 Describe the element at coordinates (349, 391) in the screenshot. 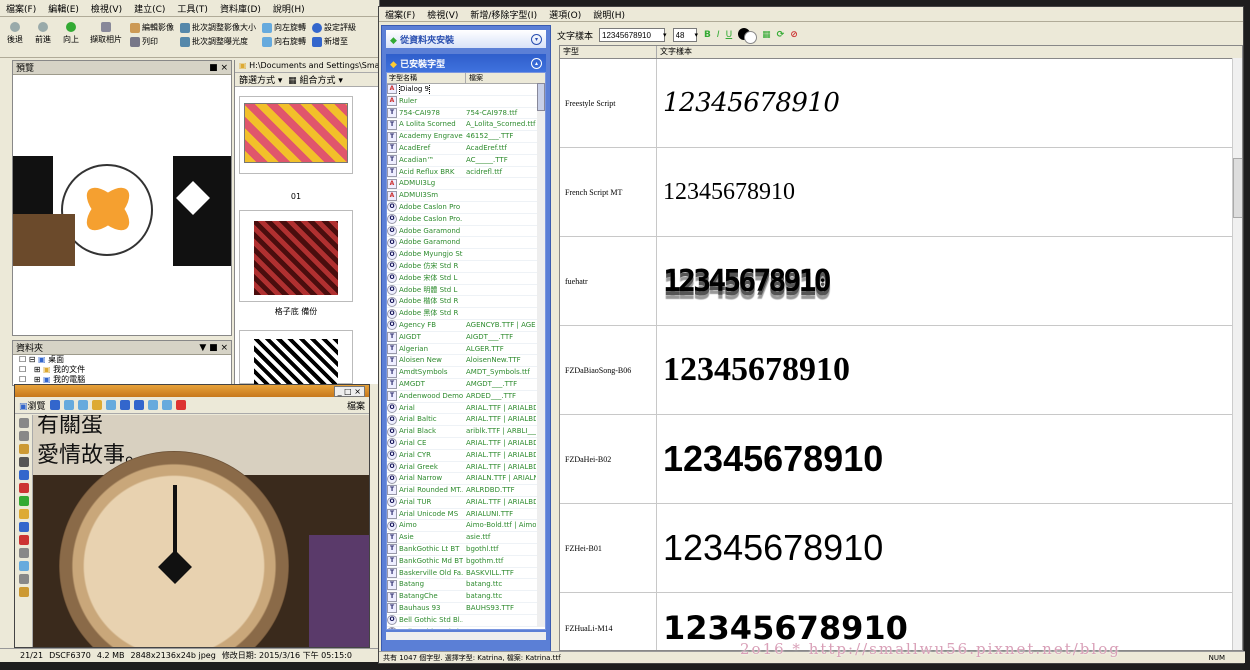

I see `window-controls-icon: _ □ ×` at that location.